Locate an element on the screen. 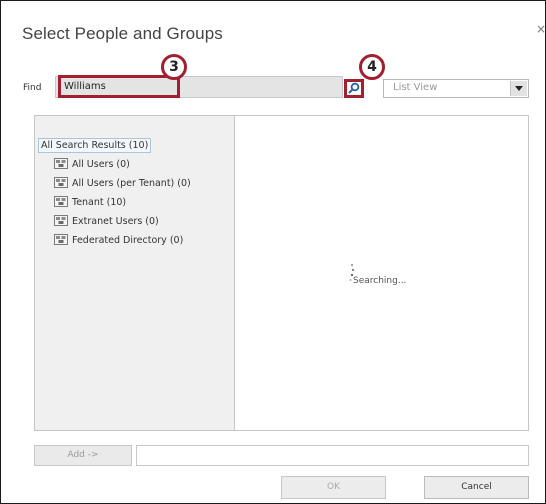  tree-item-extranet-users: Extranet Users (0) is located at coordinates (106, 221).